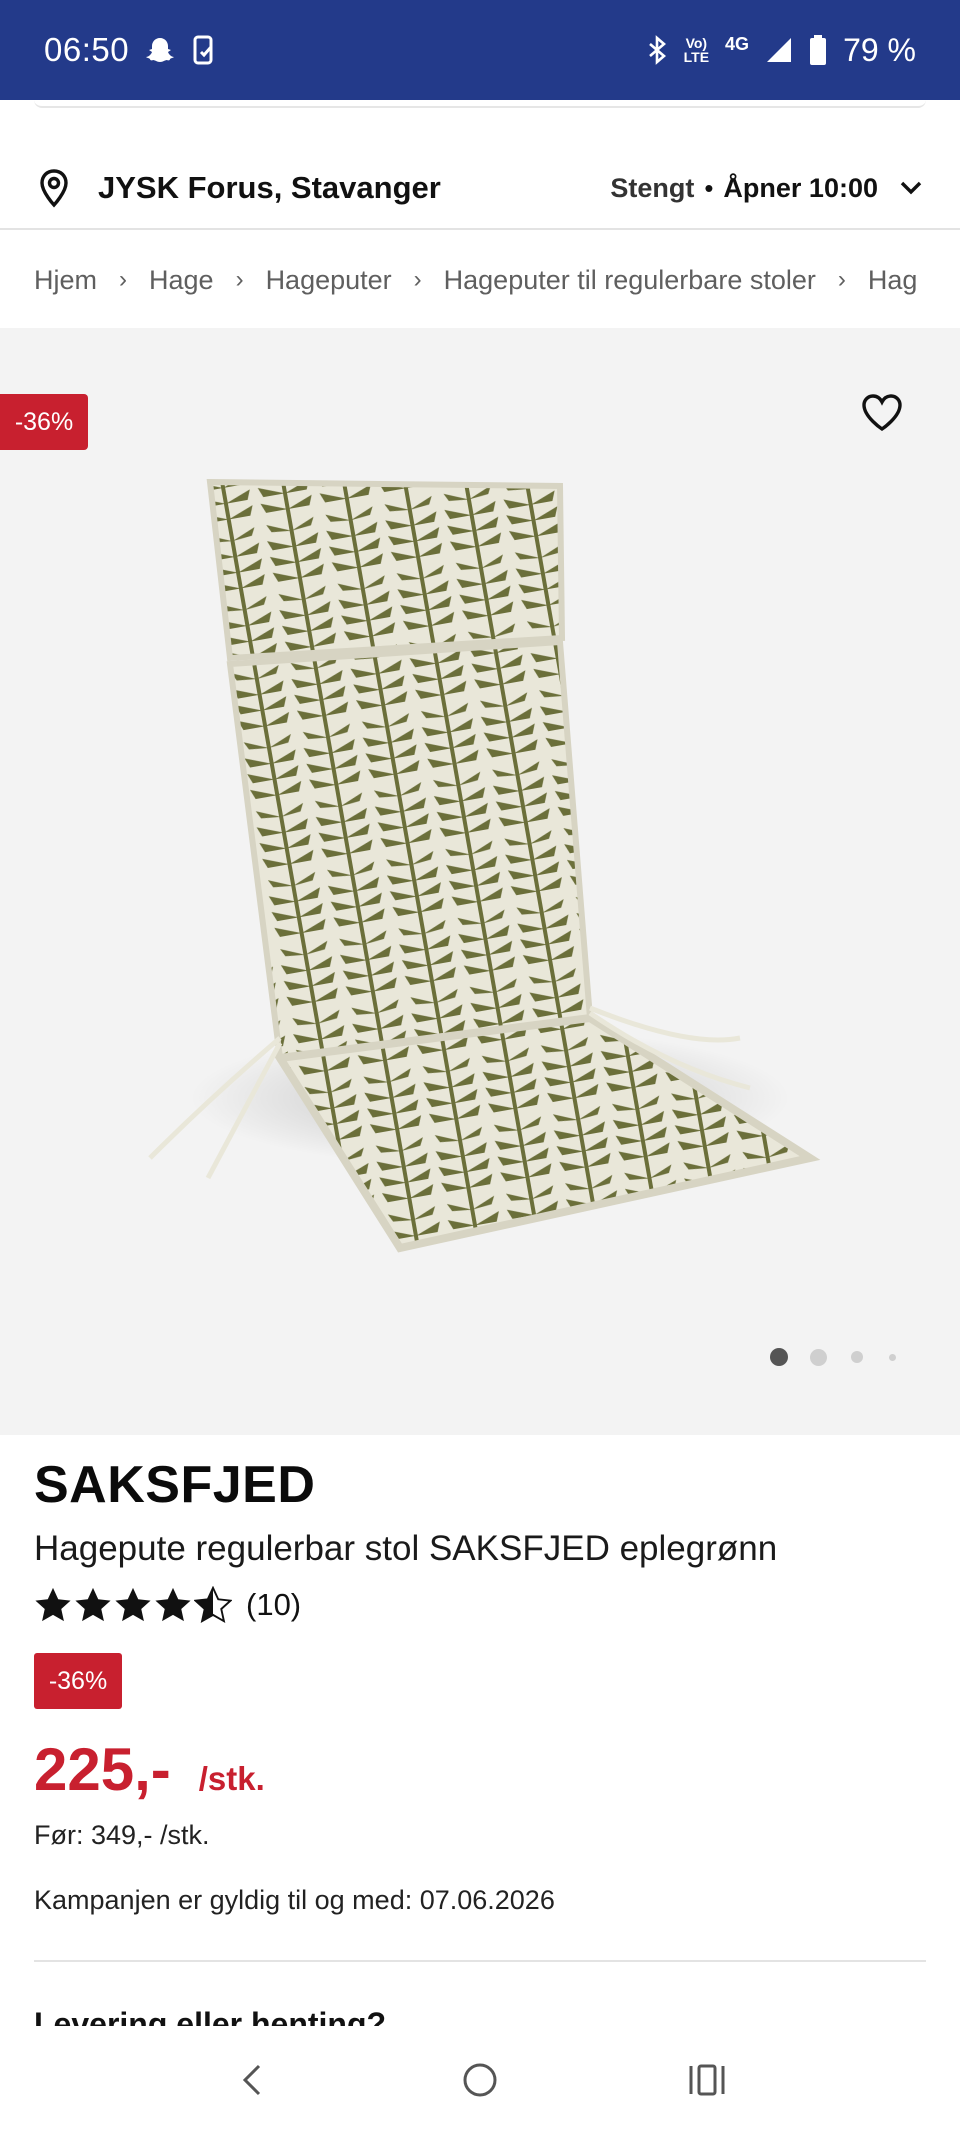 The image size is (960, 2134). What do you see at coordinates (122, 1835) in the screenshot?
I see `before-price: Før: 349,- /stk.` at bounding box center [122, 1835].